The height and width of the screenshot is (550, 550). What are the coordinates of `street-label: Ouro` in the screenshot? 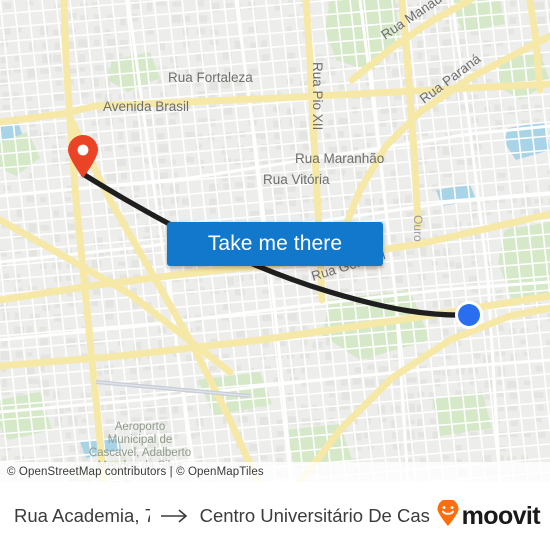 It's located at (418, 228).